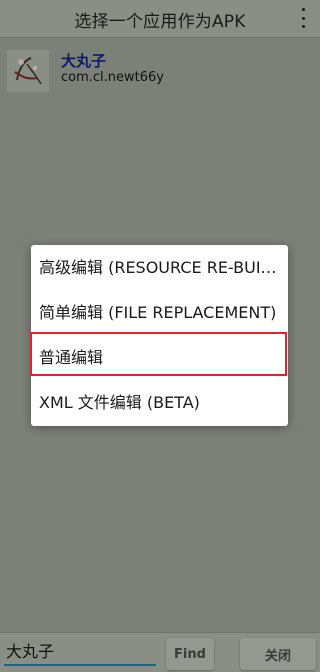 Image resolution: width=320 pixels, height=672 pixels. What do you see at coordinates (190, 654) in the screenshot?
I see `find-button: Find` at bounding box center [190, 654].